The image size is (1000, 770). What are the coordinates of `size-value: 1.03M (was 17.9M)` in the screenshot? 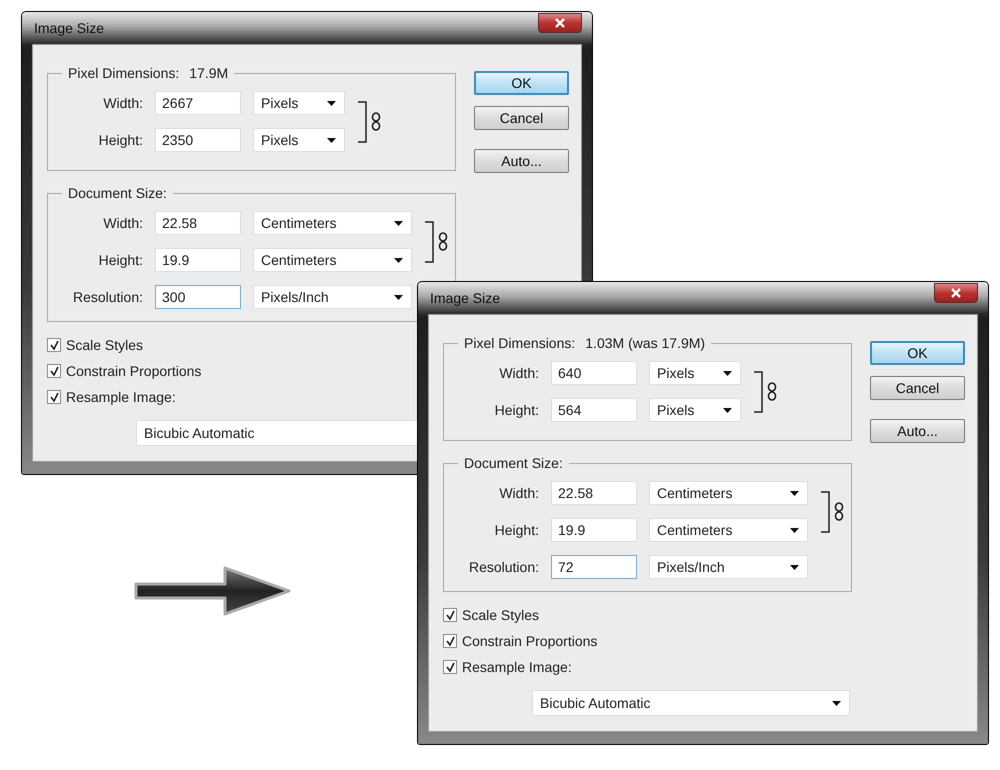 It's located at (645, 343).